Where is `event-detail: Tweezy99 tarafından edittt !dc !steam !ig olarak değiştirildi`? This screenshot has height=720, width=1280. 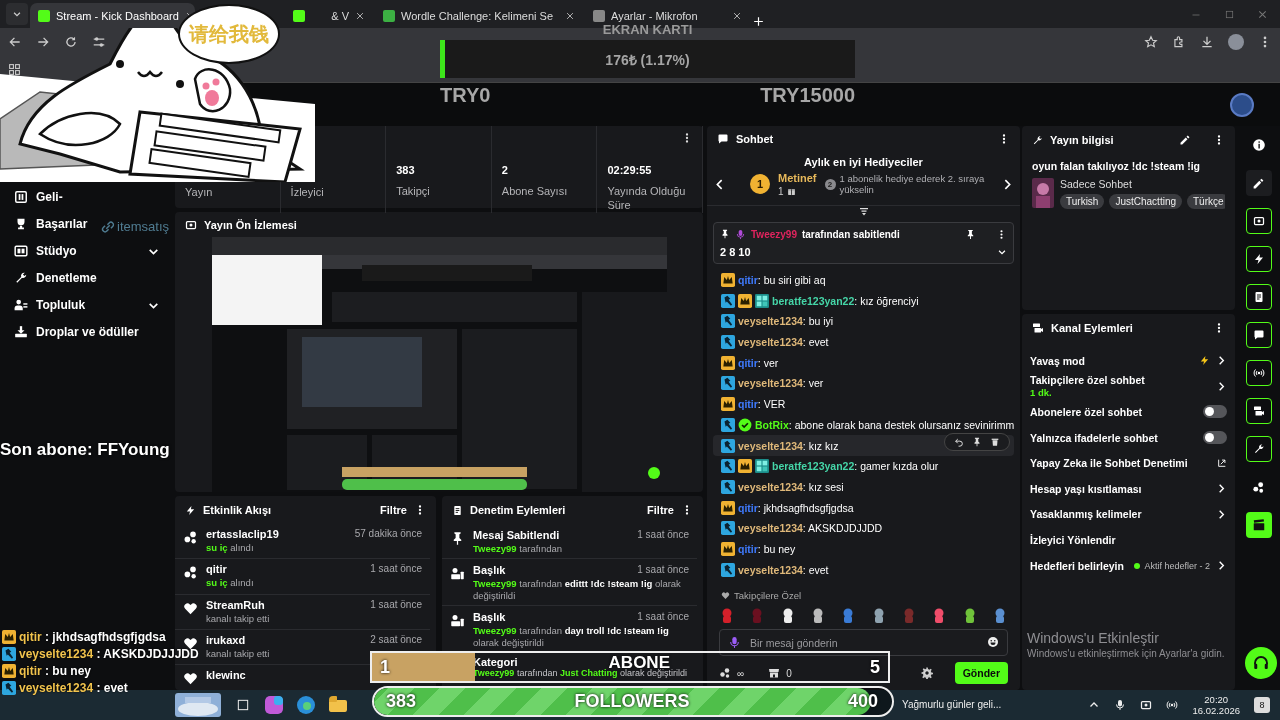 event-detail: Tweezy99 tarafından edittt !dc !steam !ig olarak değiştirildi is located at coordinates (577, 590).